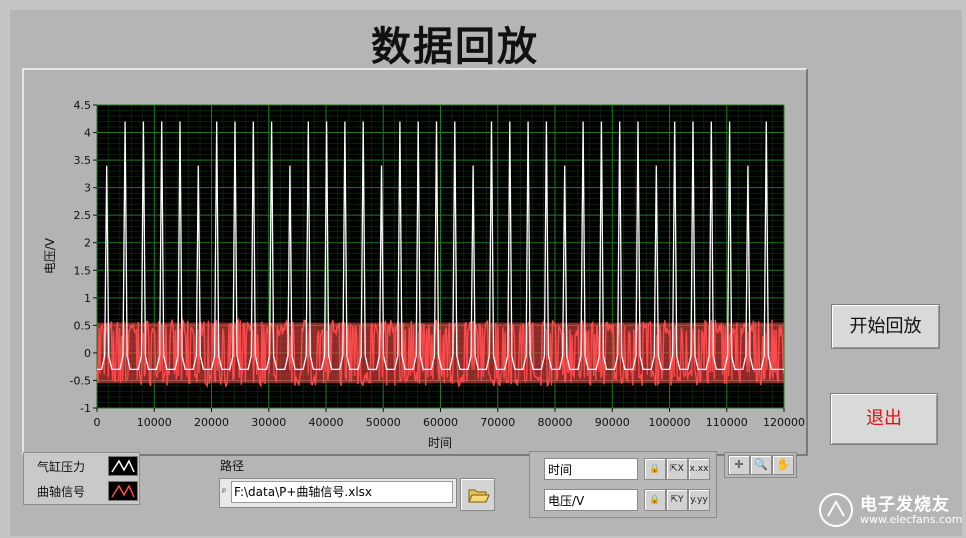 The width and height of the screenshot is (966, 538). What do you see at coordinates (83, 105) in the screenshot?
I see `y-tick-label: 4.5` at bounding box center [83, 105].